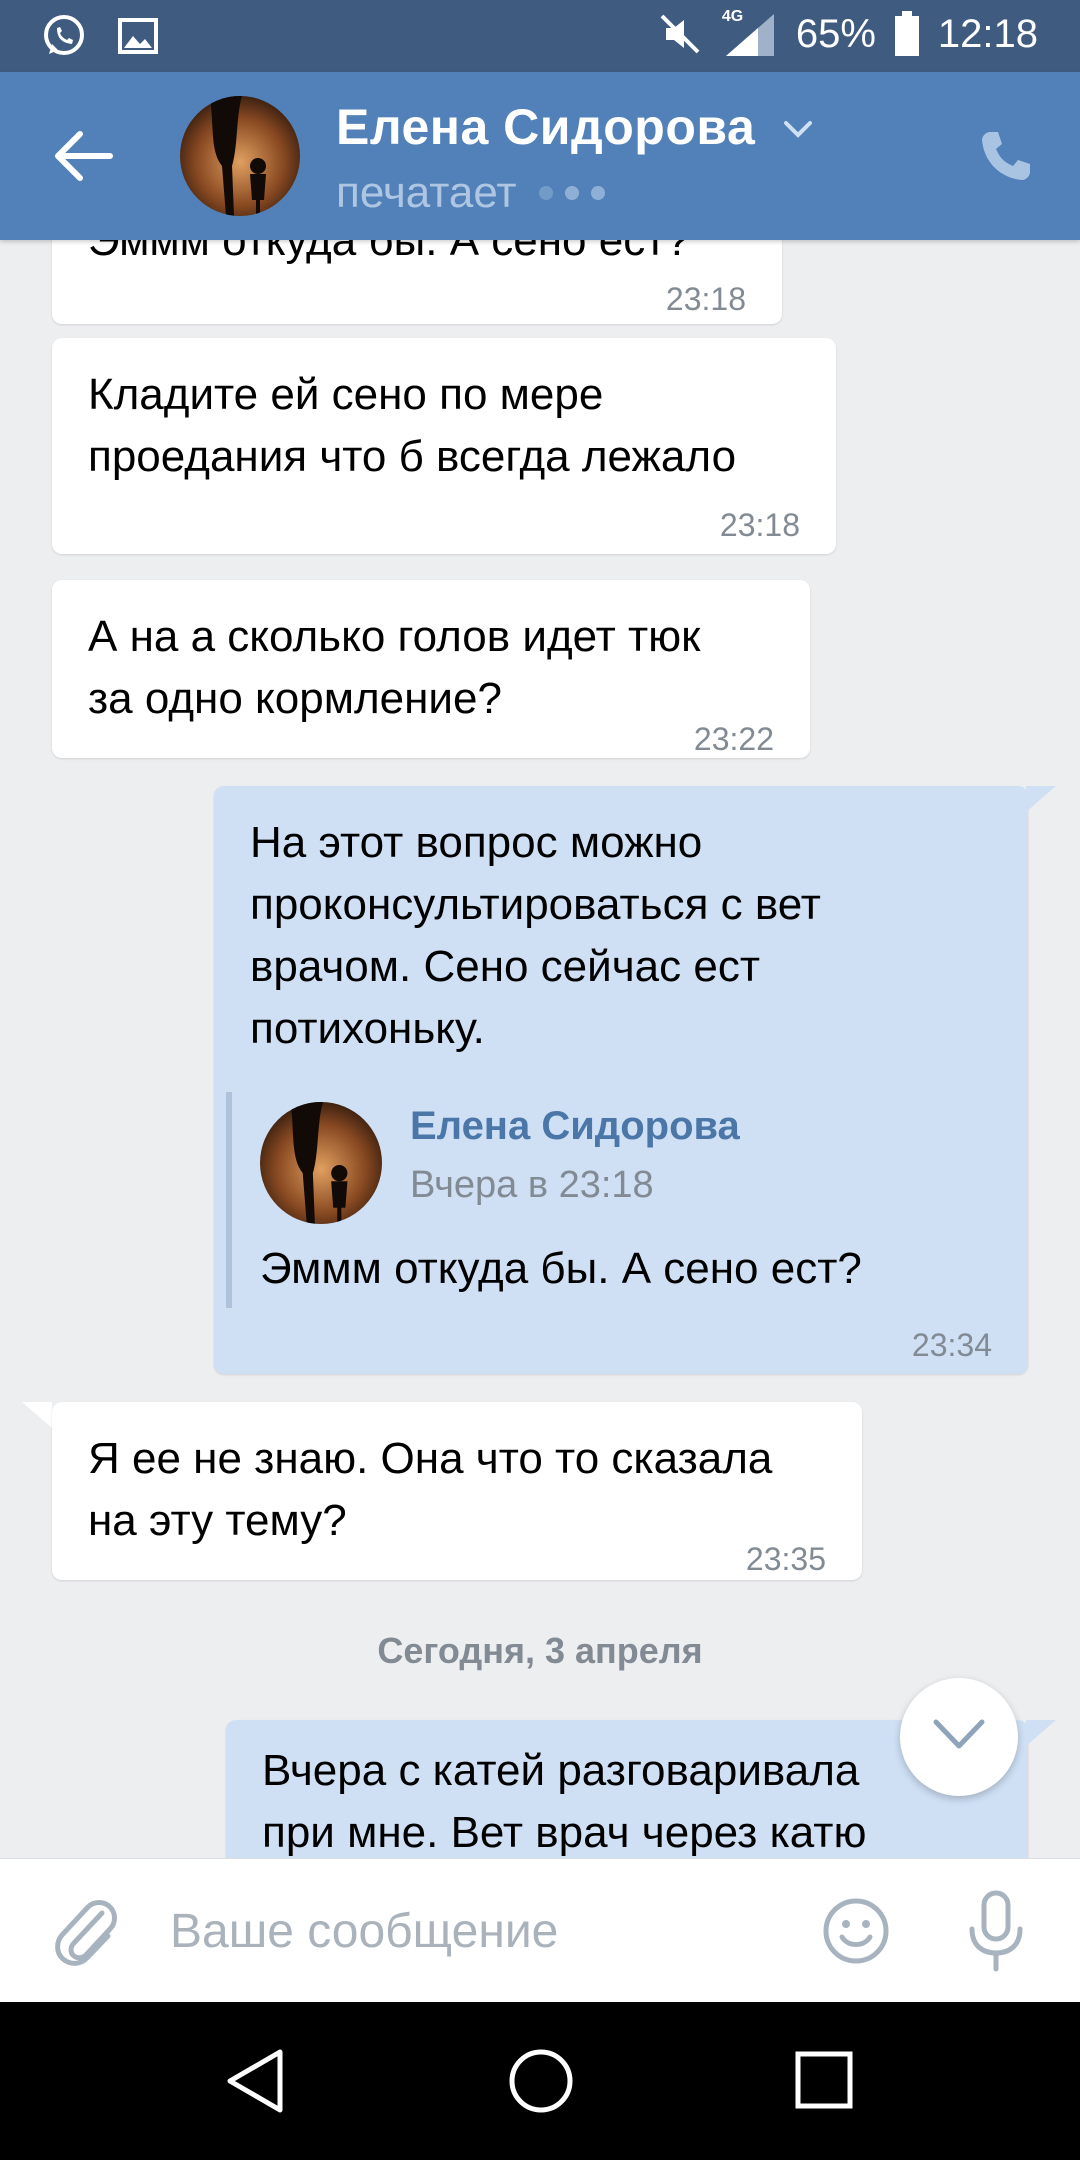 Image resolution: width=1080 pixels, height=2160 pixels. Describe the element at coordinates (575, 1126) in the screenshot. I see `quote-author: Елена Сидорова` at that location.